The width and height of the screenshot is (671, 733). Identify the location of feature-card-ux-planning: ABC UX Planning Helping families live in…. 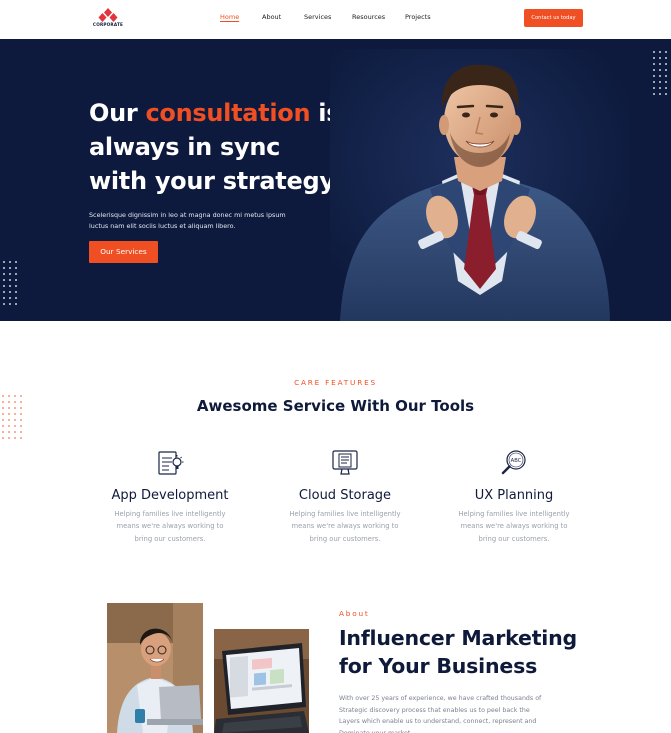
(514, 496).